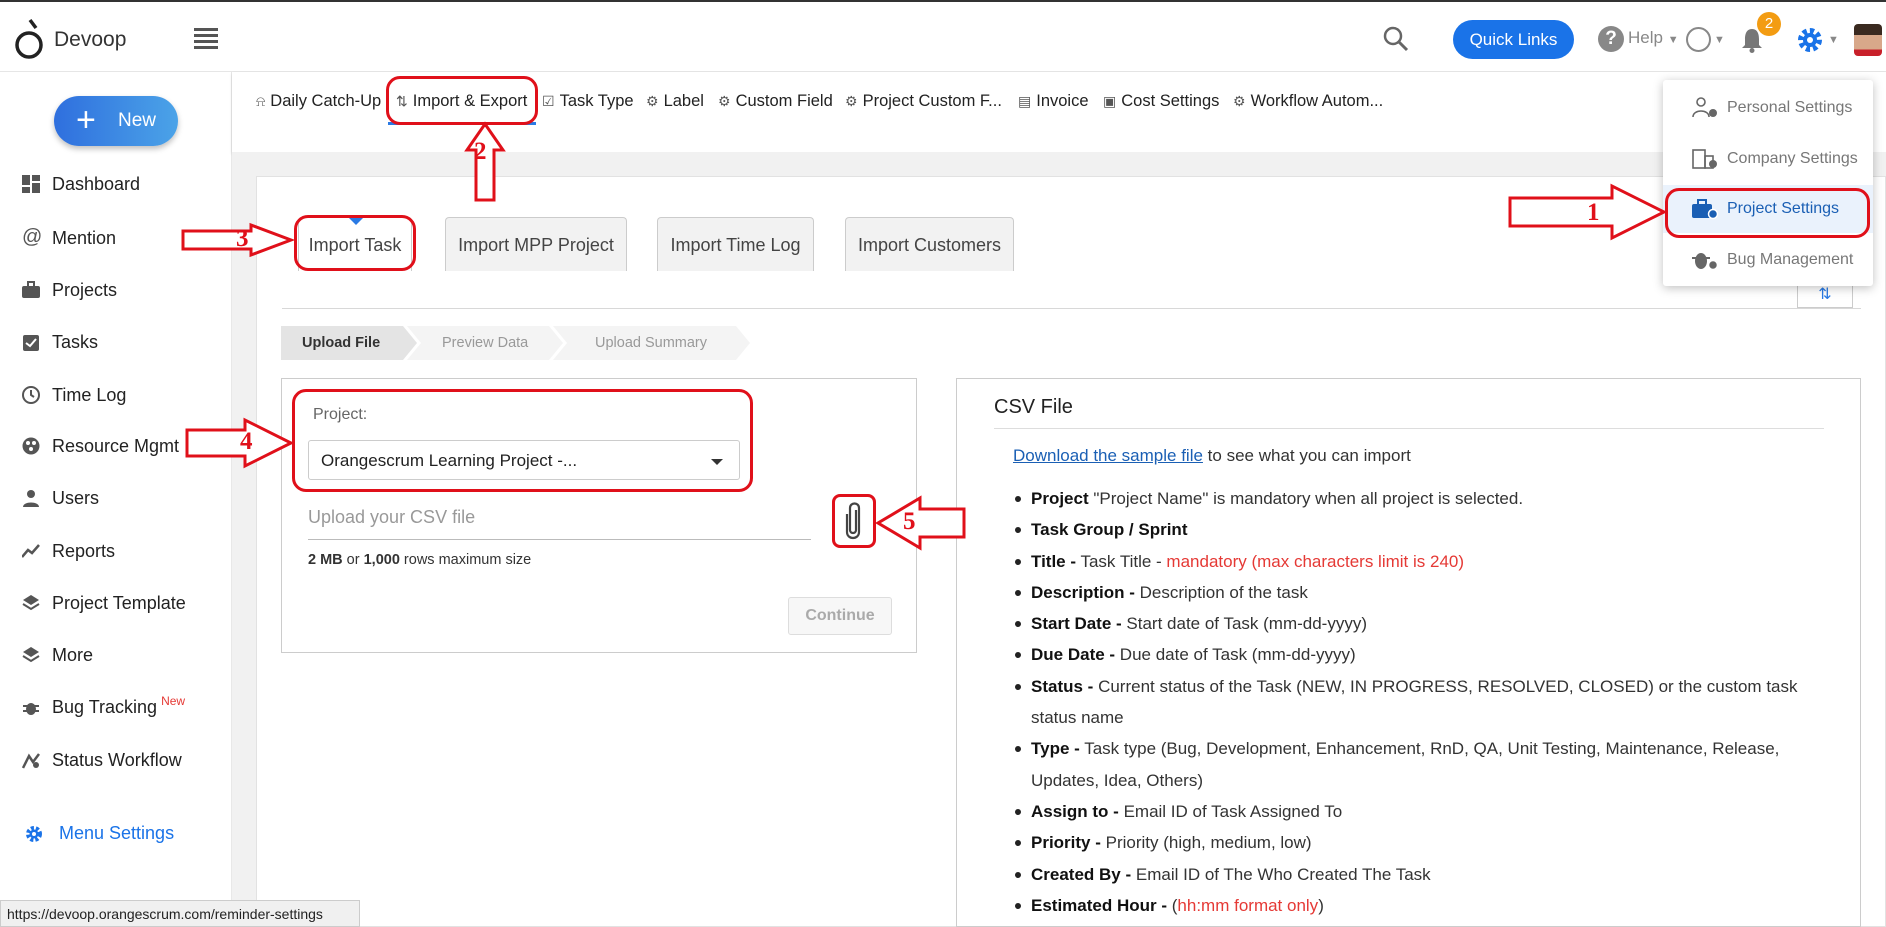 This screenshot has height=927, width=1886. Describe the element at coordinates (31, 761) in the screenshot. I see `workflow-icon` at that location.